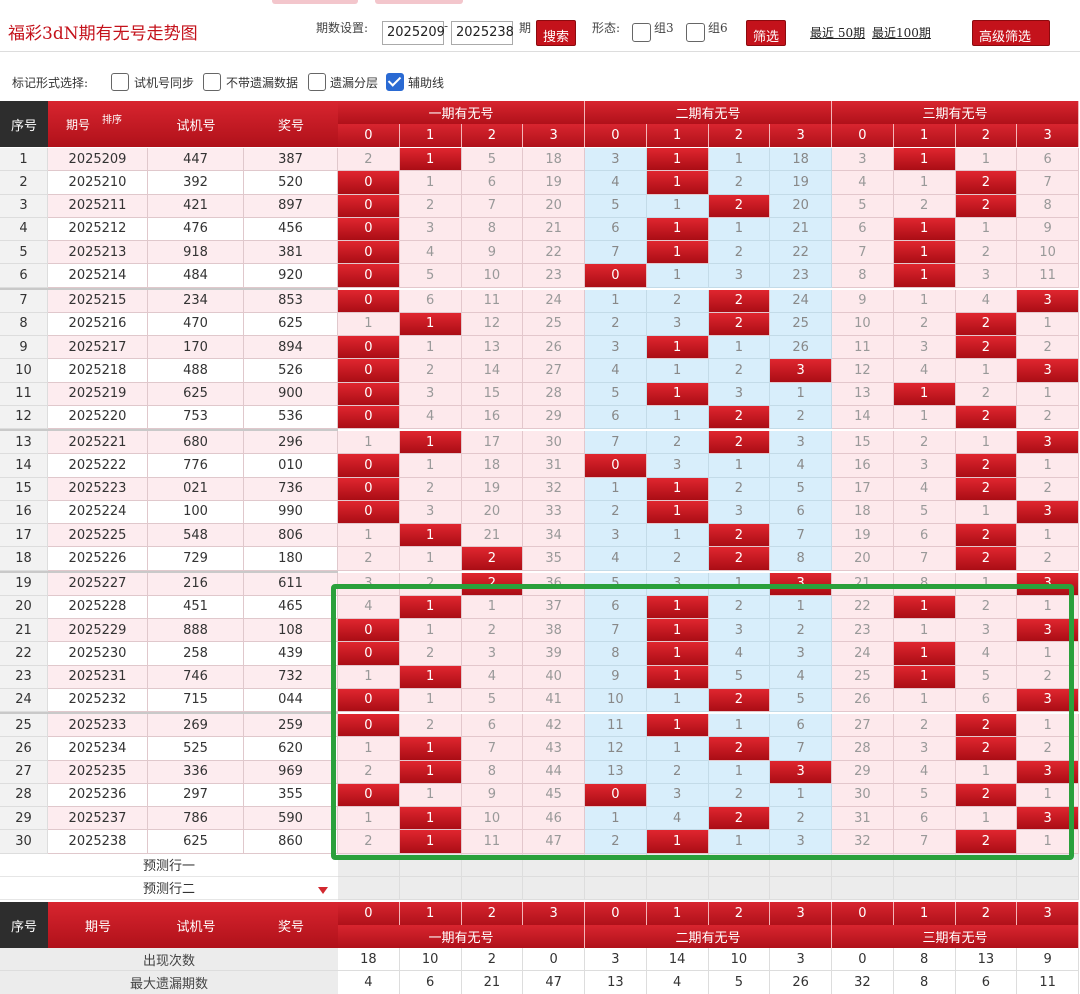 Image resolution: width=1080 pixels, height=994 pixels. What do you see at coordinates (98, 160) in the screenshot?
I see `row-period: 2025209` at bounding box center [98, 160].